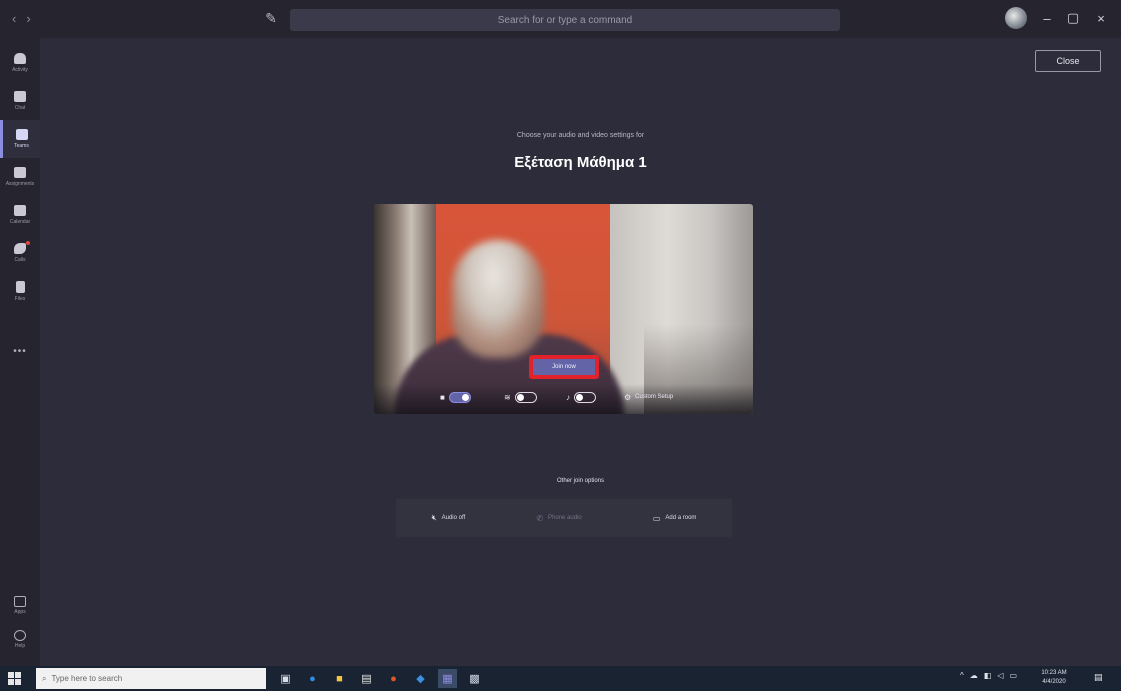  Describe the element at coordinates (1073, 18) in the screenshot. I see `maximize-icon: ▢` at that location.